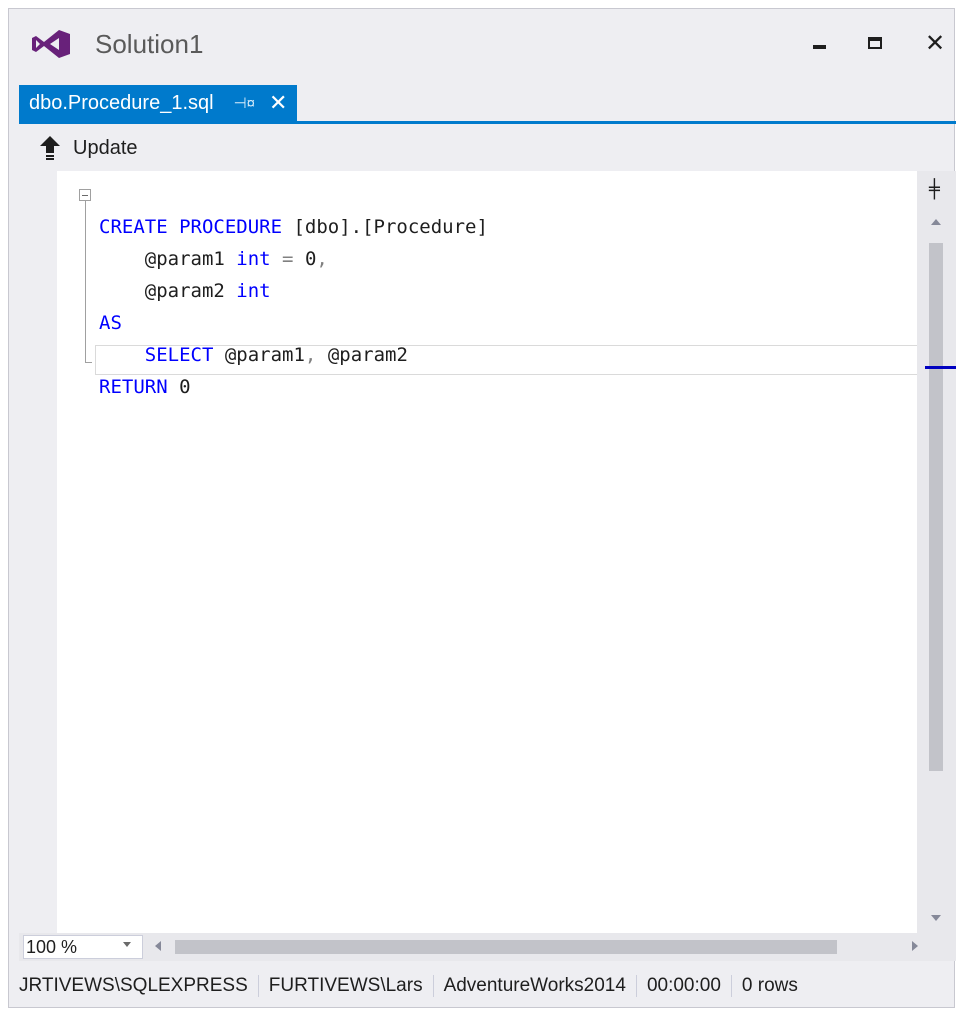  What do you see at coordinates (487, 122) in the screenshot?
I see `tab-underline` at bounding box center [487, 122].